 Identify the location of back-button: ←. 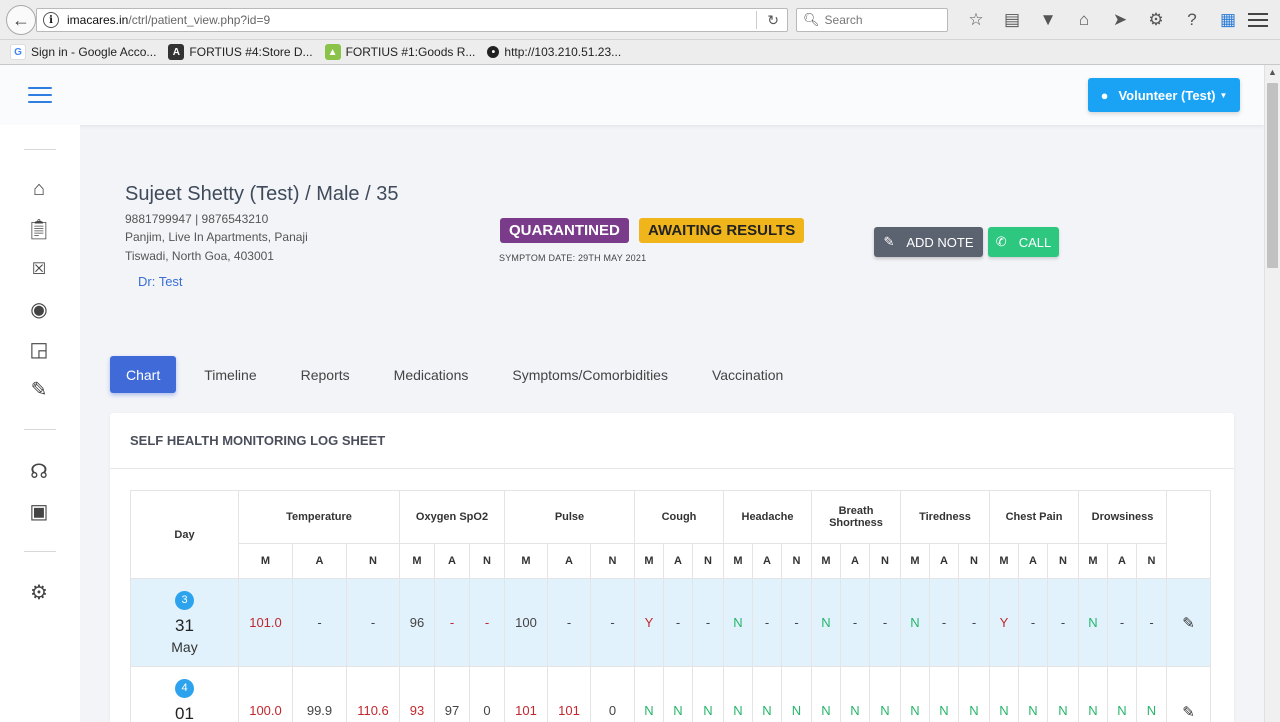
(21, 20).